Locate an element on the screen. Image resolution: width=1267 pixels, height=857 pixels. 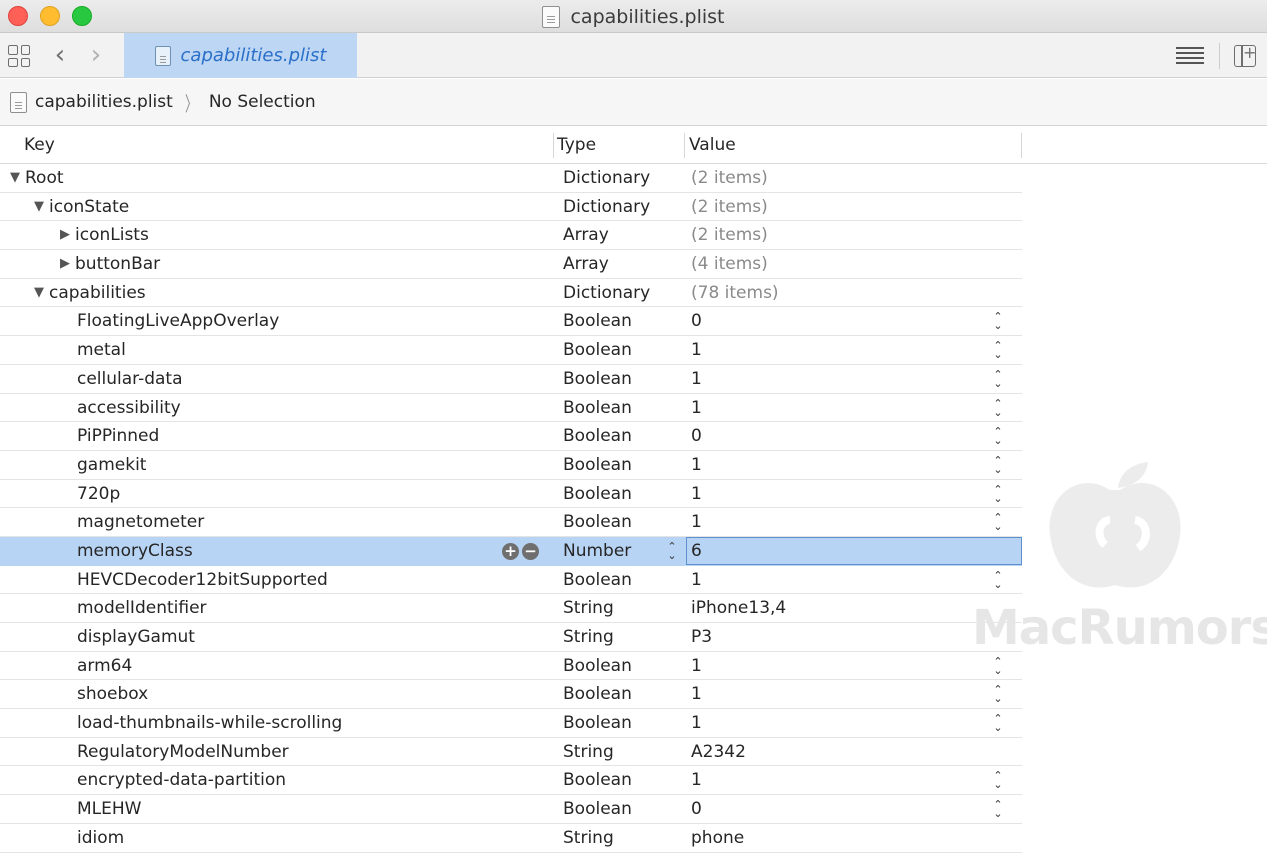
forward-icon: › is located at coordinates (96, 55).